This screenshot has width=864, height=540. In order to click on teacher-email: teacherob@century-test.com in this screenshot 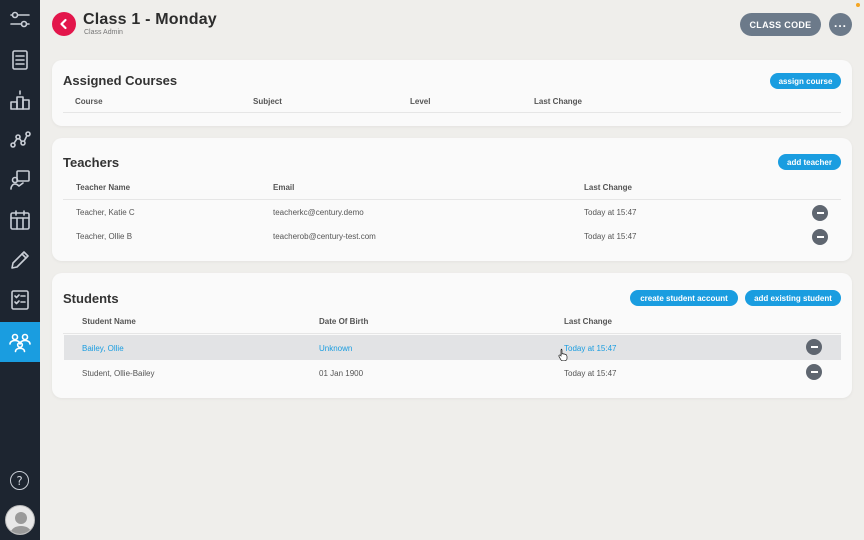, I will do `click(324, 236)`.